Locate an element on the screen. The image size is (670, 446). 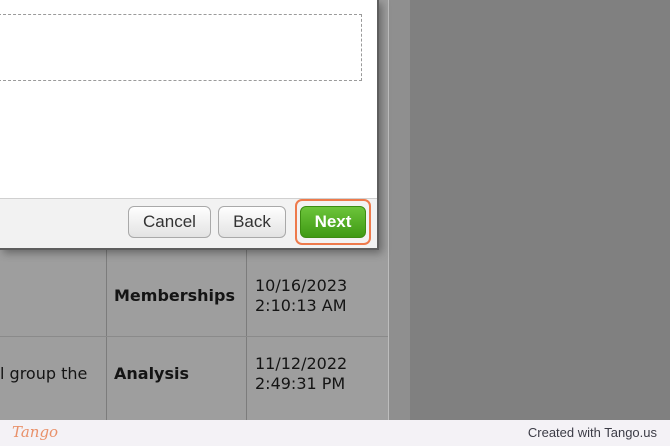
row-time: 2:10:13 AM is located at coordinates (301, 305).